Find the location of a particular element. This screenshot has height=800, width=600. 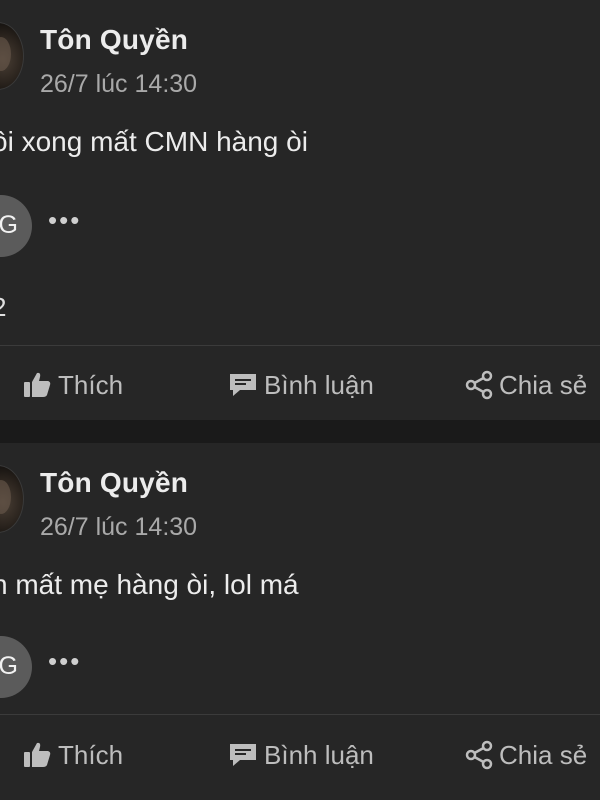

post-text: n mất mẹ hàng òi, lol má is located at coordinates (149, 584).